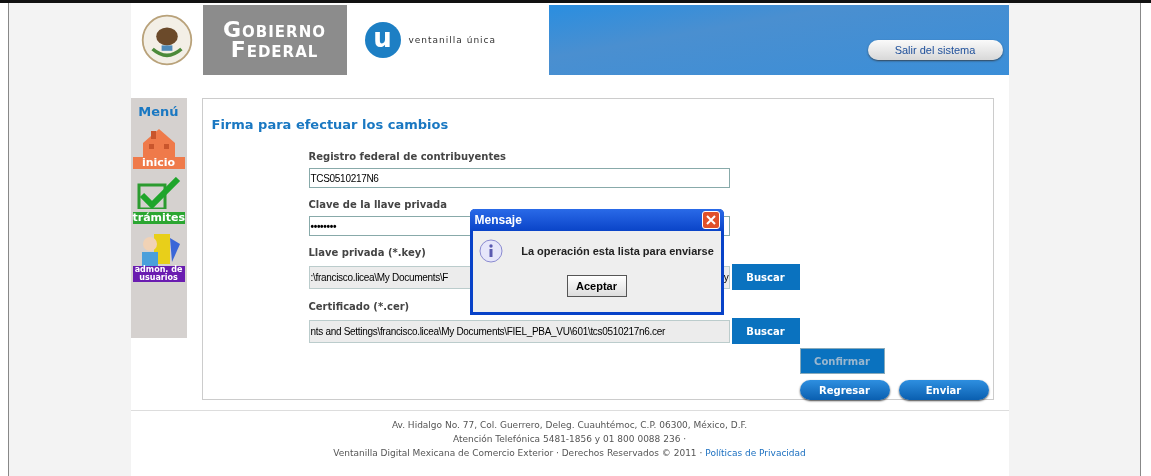 This screenshot has width=1151, height=476. Describe the element at coordinates (158, 257) in the screenshot. I see `menu-item: admon. de usuarios` at that location.